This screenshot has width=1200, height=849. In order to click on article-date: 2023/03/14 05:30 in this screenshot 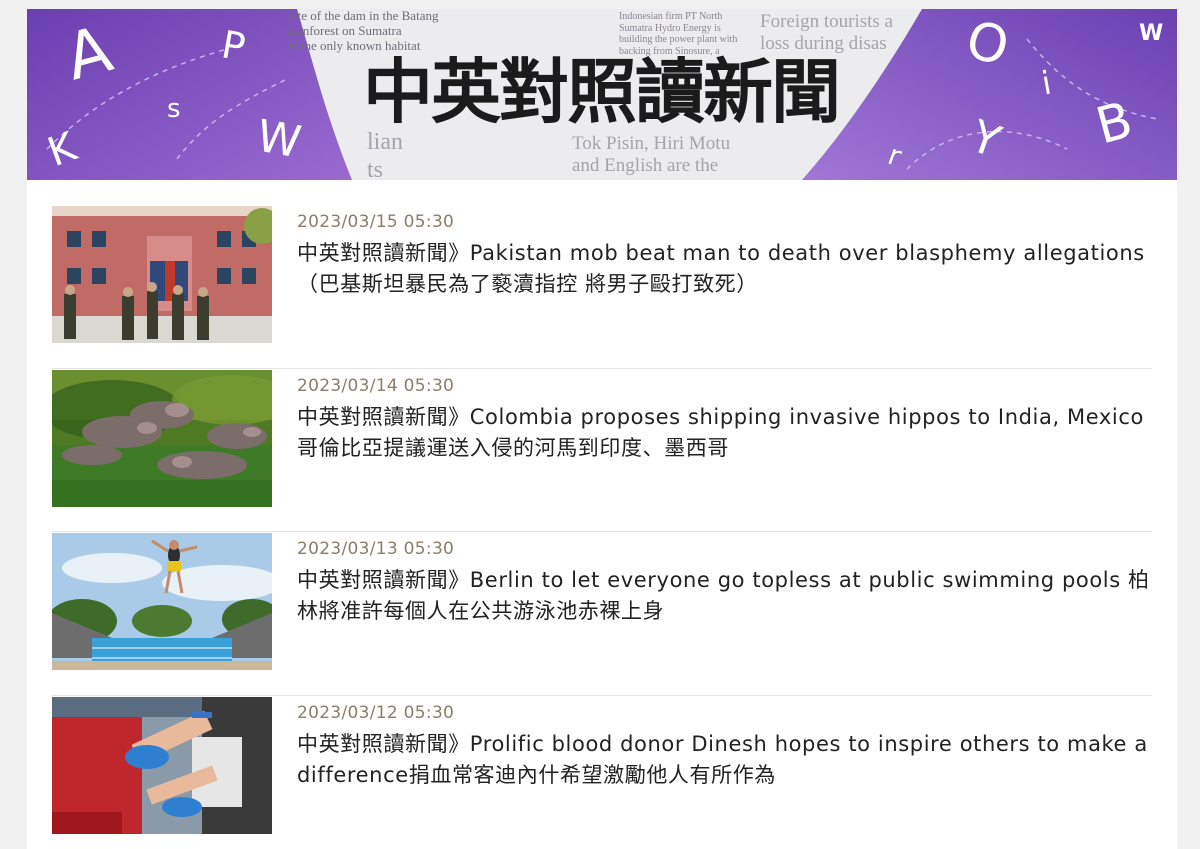, I will do `click(376, 385)`.